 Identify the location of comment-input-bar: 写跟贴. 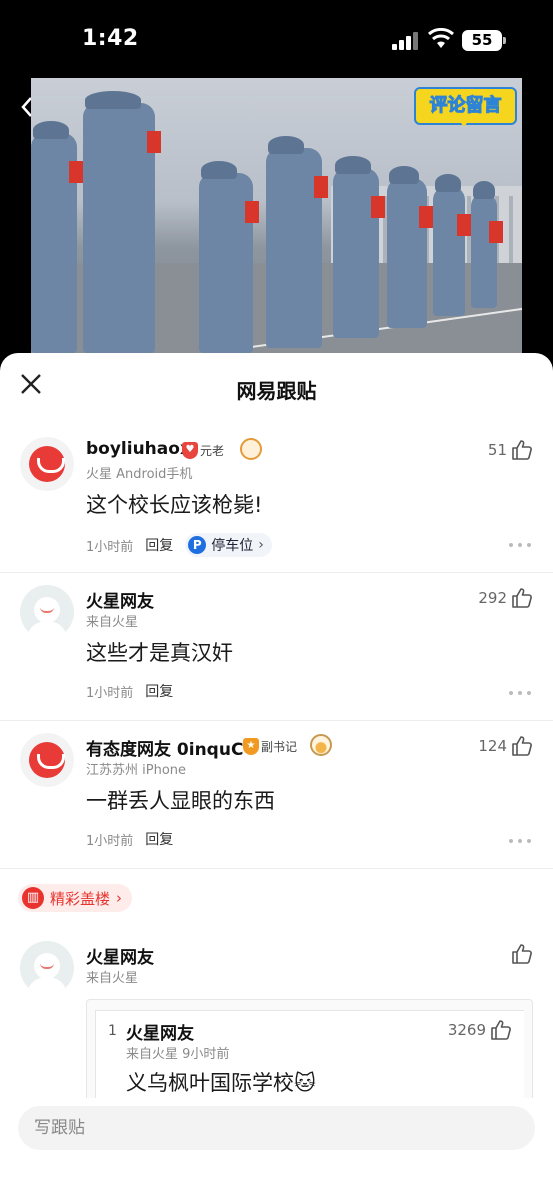
(276, 1149).